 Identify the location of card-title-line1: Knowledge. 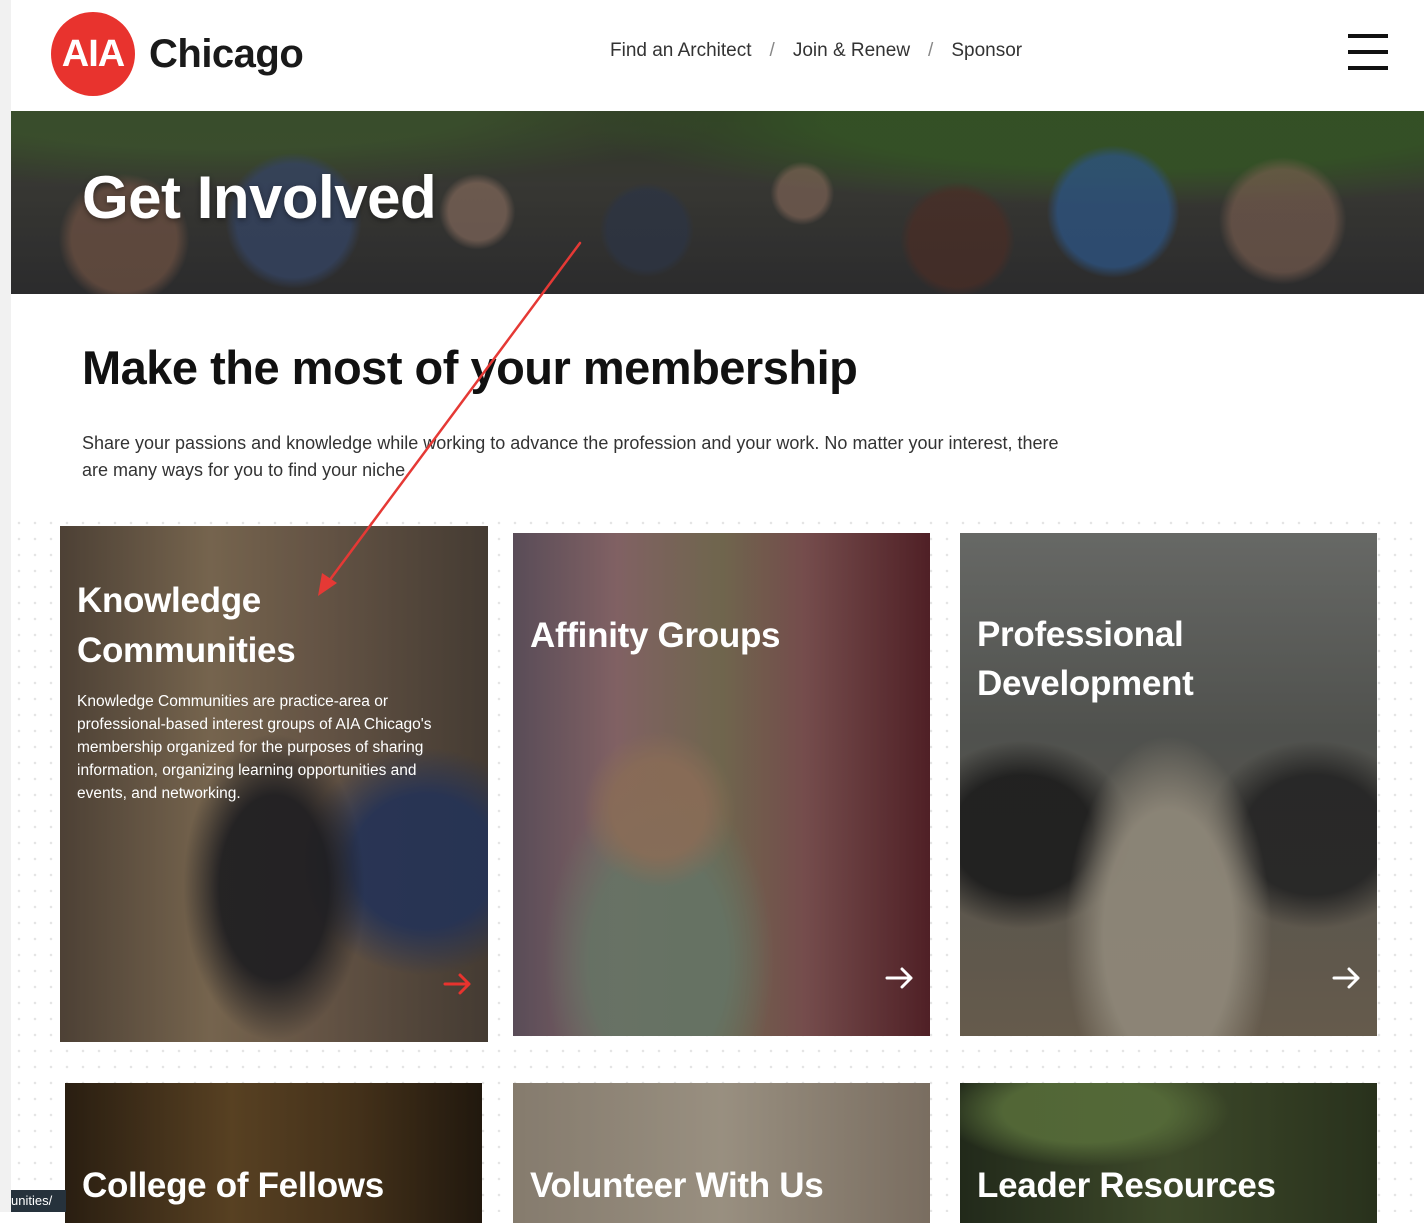
(169, 600).